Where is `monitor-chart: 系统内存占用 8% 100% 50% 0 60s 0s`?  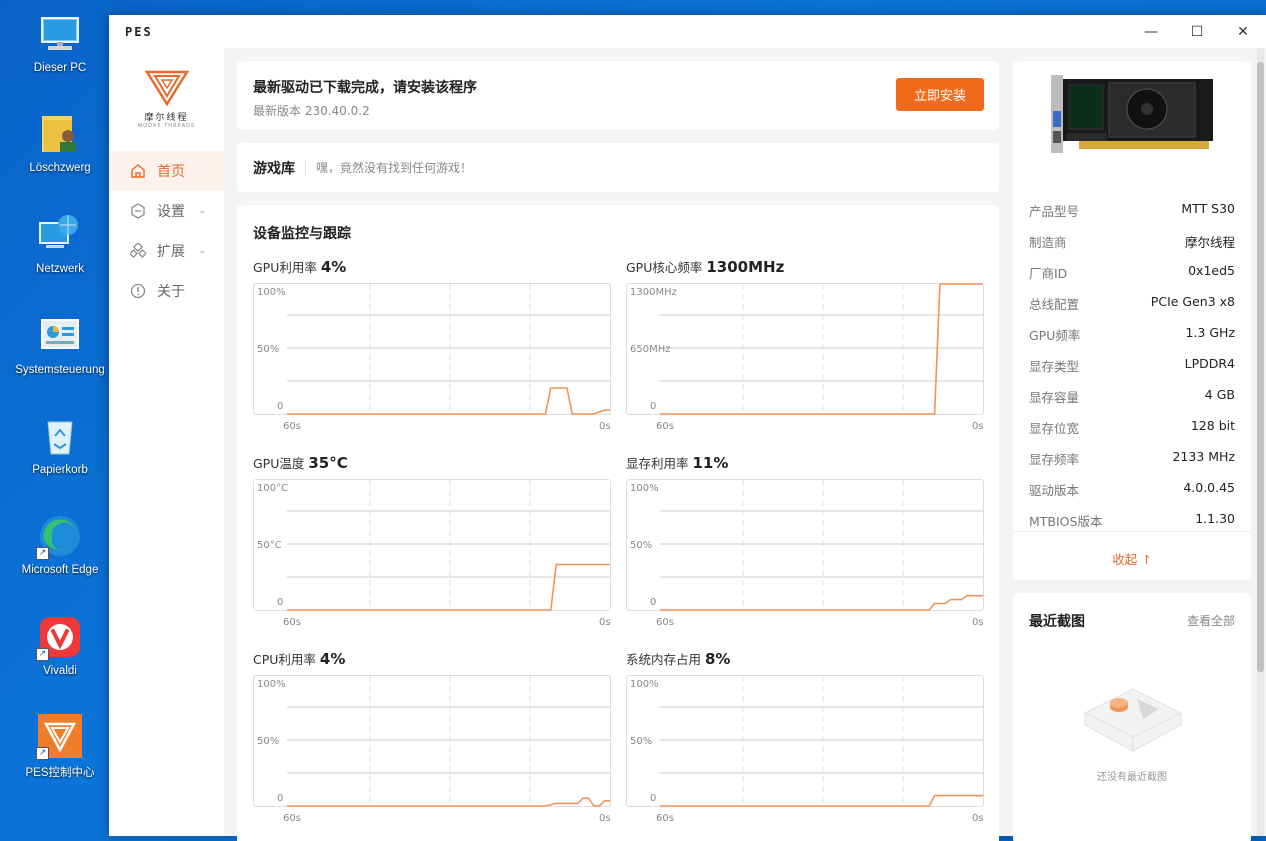 monitor-chart: 系统内存占用 8% 100% 50% 0 60s 0s is located at coordinates (805, 739).